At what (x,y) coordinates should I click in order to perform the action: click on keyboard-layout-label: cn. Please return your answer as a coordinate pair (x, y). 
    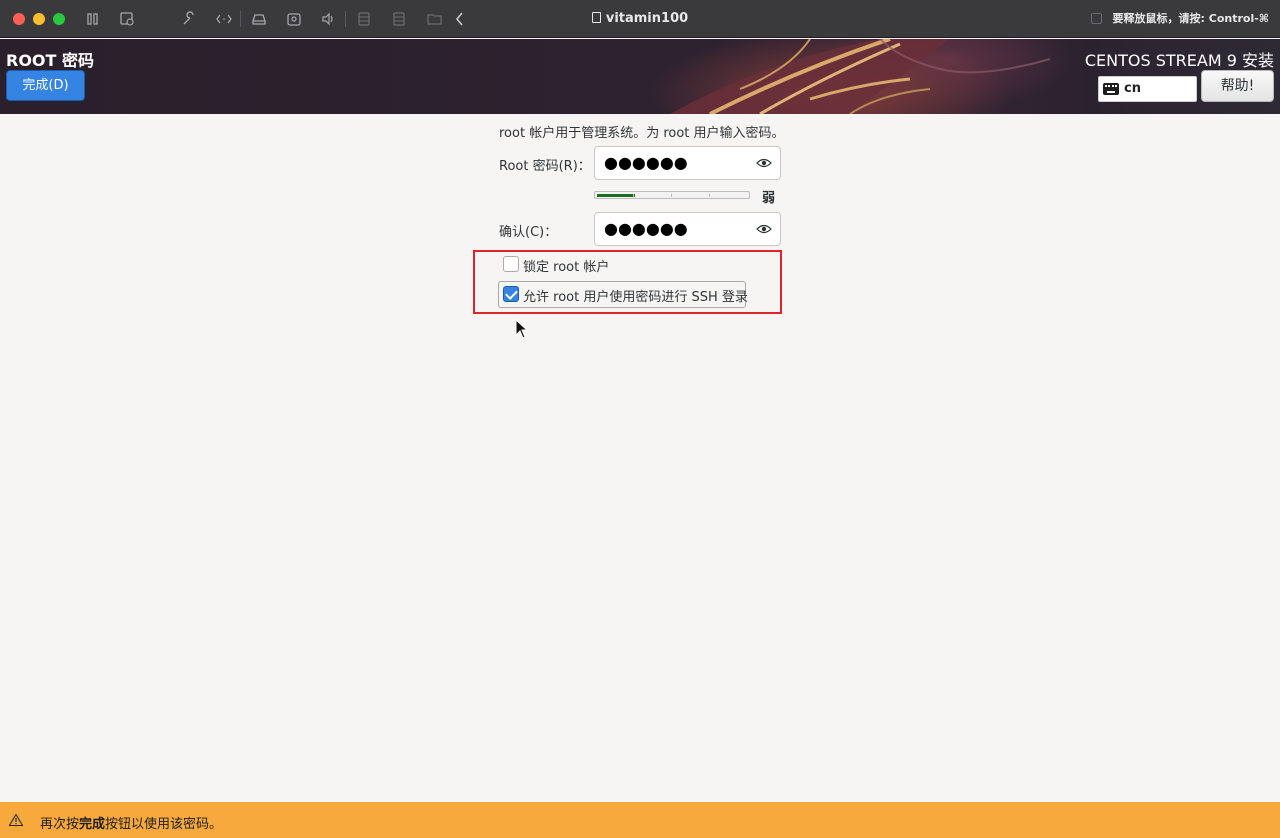
    Looking at the image, I should click on (1132, 88).